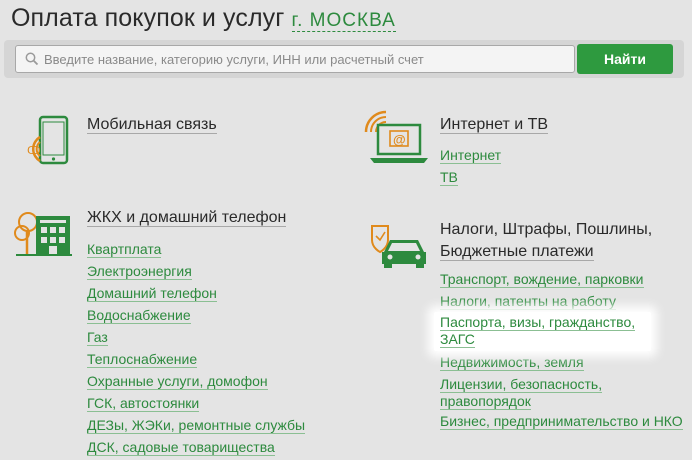 The width and height of the screenshot is (692, 460). What do you see at coordinates (528, 301) in the screenshot?
I see `link-taxes-patents-text: Налоги, патенты на работу` at bounding box center [528, 301].